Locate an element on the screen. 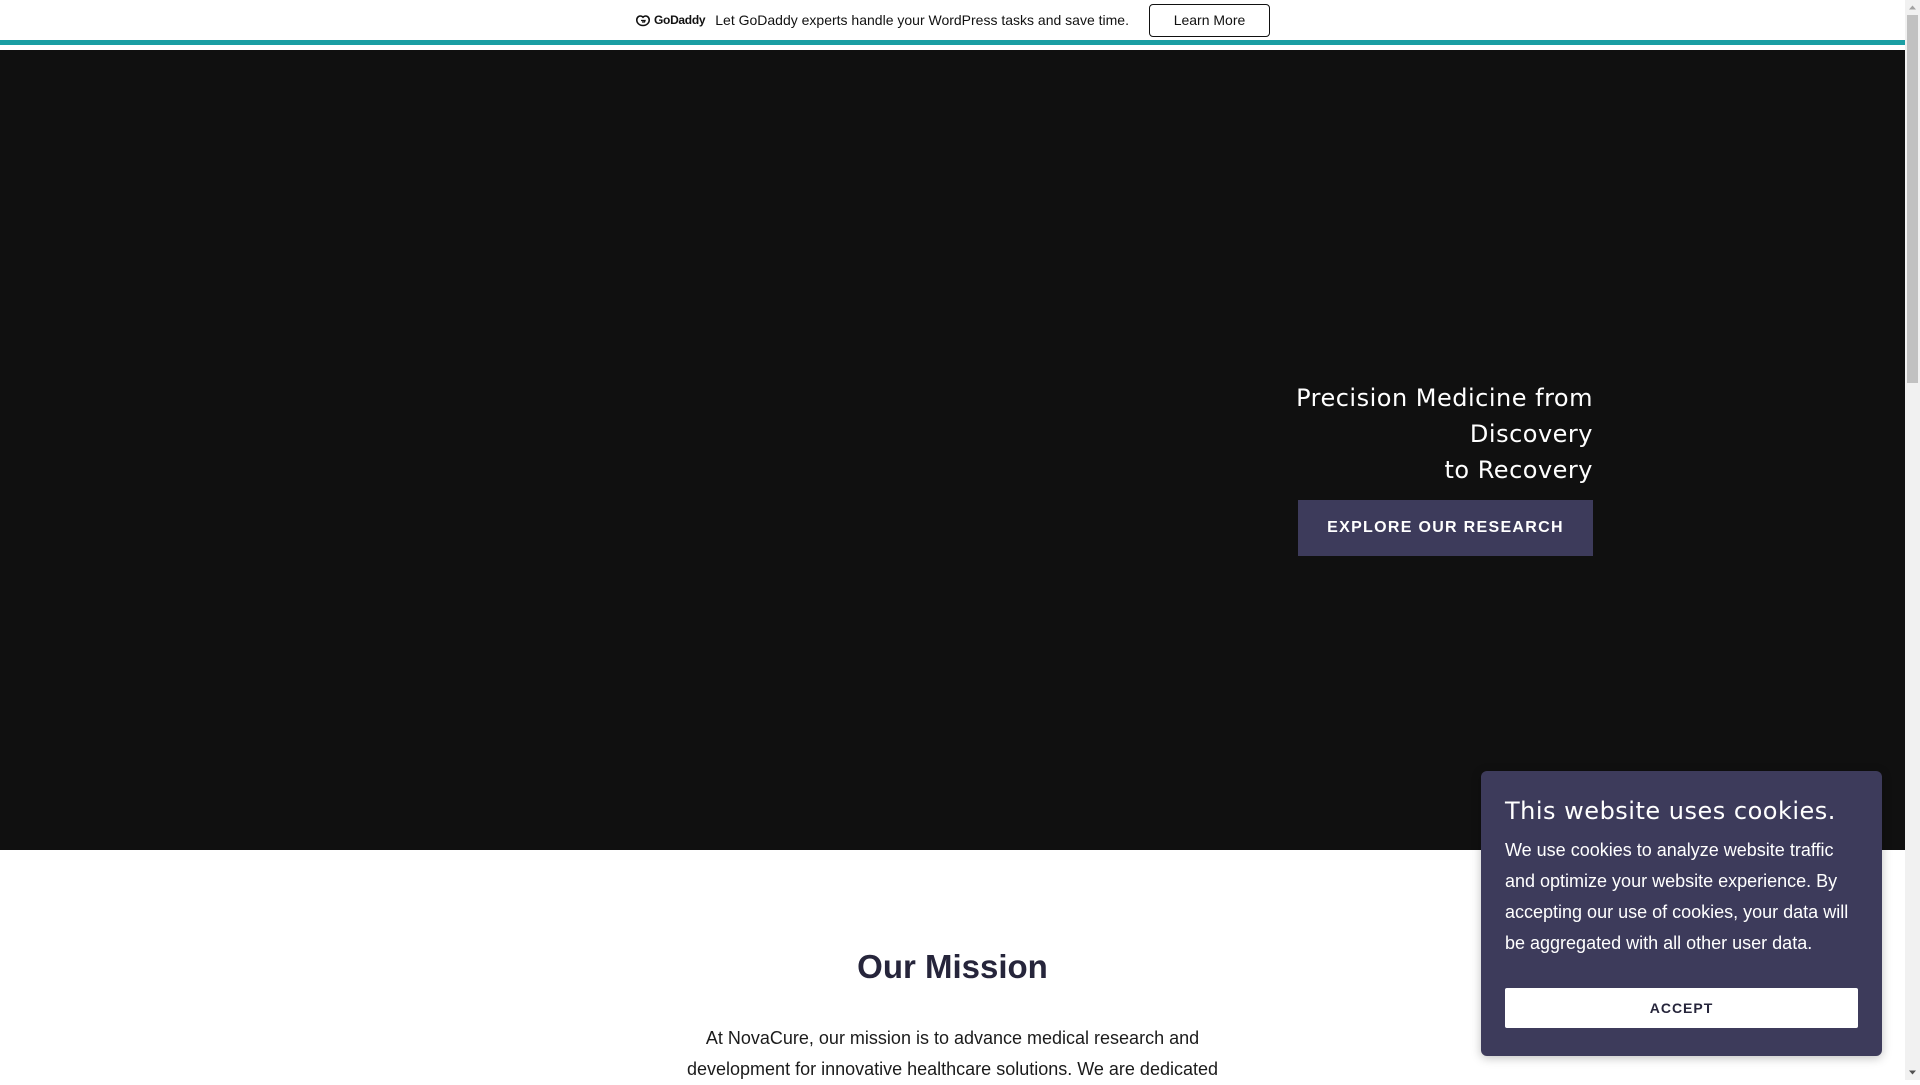 This screenshot has height=1085, width=1920. explore-research-button: EXPLORE OUR RESEARCH is located at coordinates (1445, 528).